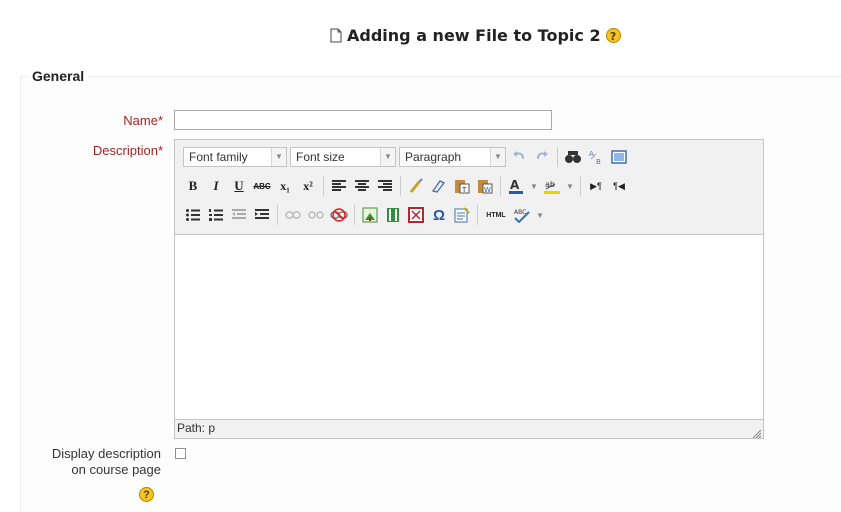  I want to click on editor-path-bar: Path: p, so click(196, 428).